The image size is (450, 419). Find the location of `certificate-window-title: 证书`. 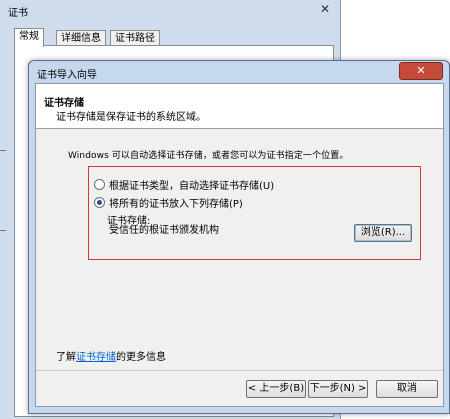

certificate-window-title: 证书 is located at coordinates (18, 13).